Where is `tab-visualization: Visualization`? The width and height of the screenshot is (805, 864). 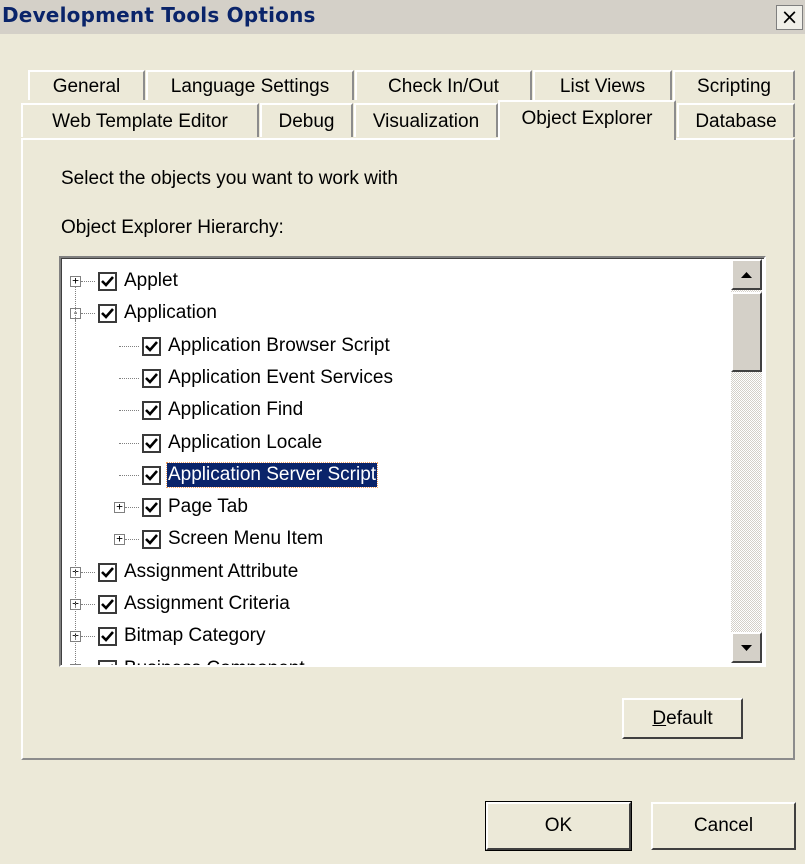
tab-visualization: Visualization is located at coordinates (426, 120).